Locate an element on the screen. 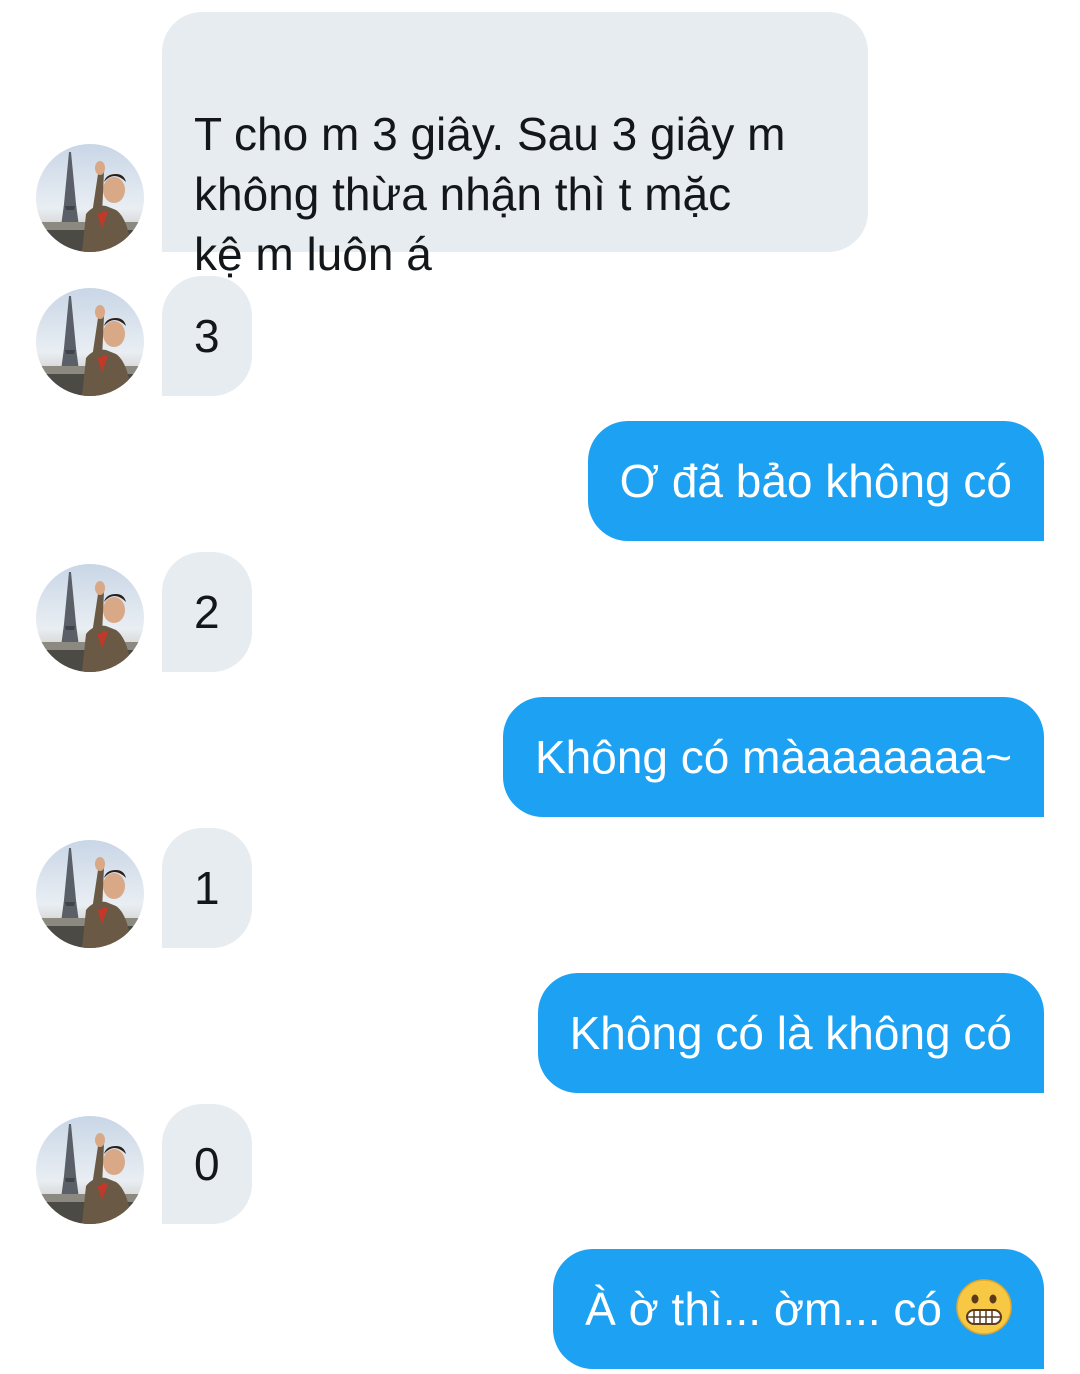 The width and height of the screenshot is (1080, 1374). incoming-message-bubble: 1 is located at coordinates (207, 888).